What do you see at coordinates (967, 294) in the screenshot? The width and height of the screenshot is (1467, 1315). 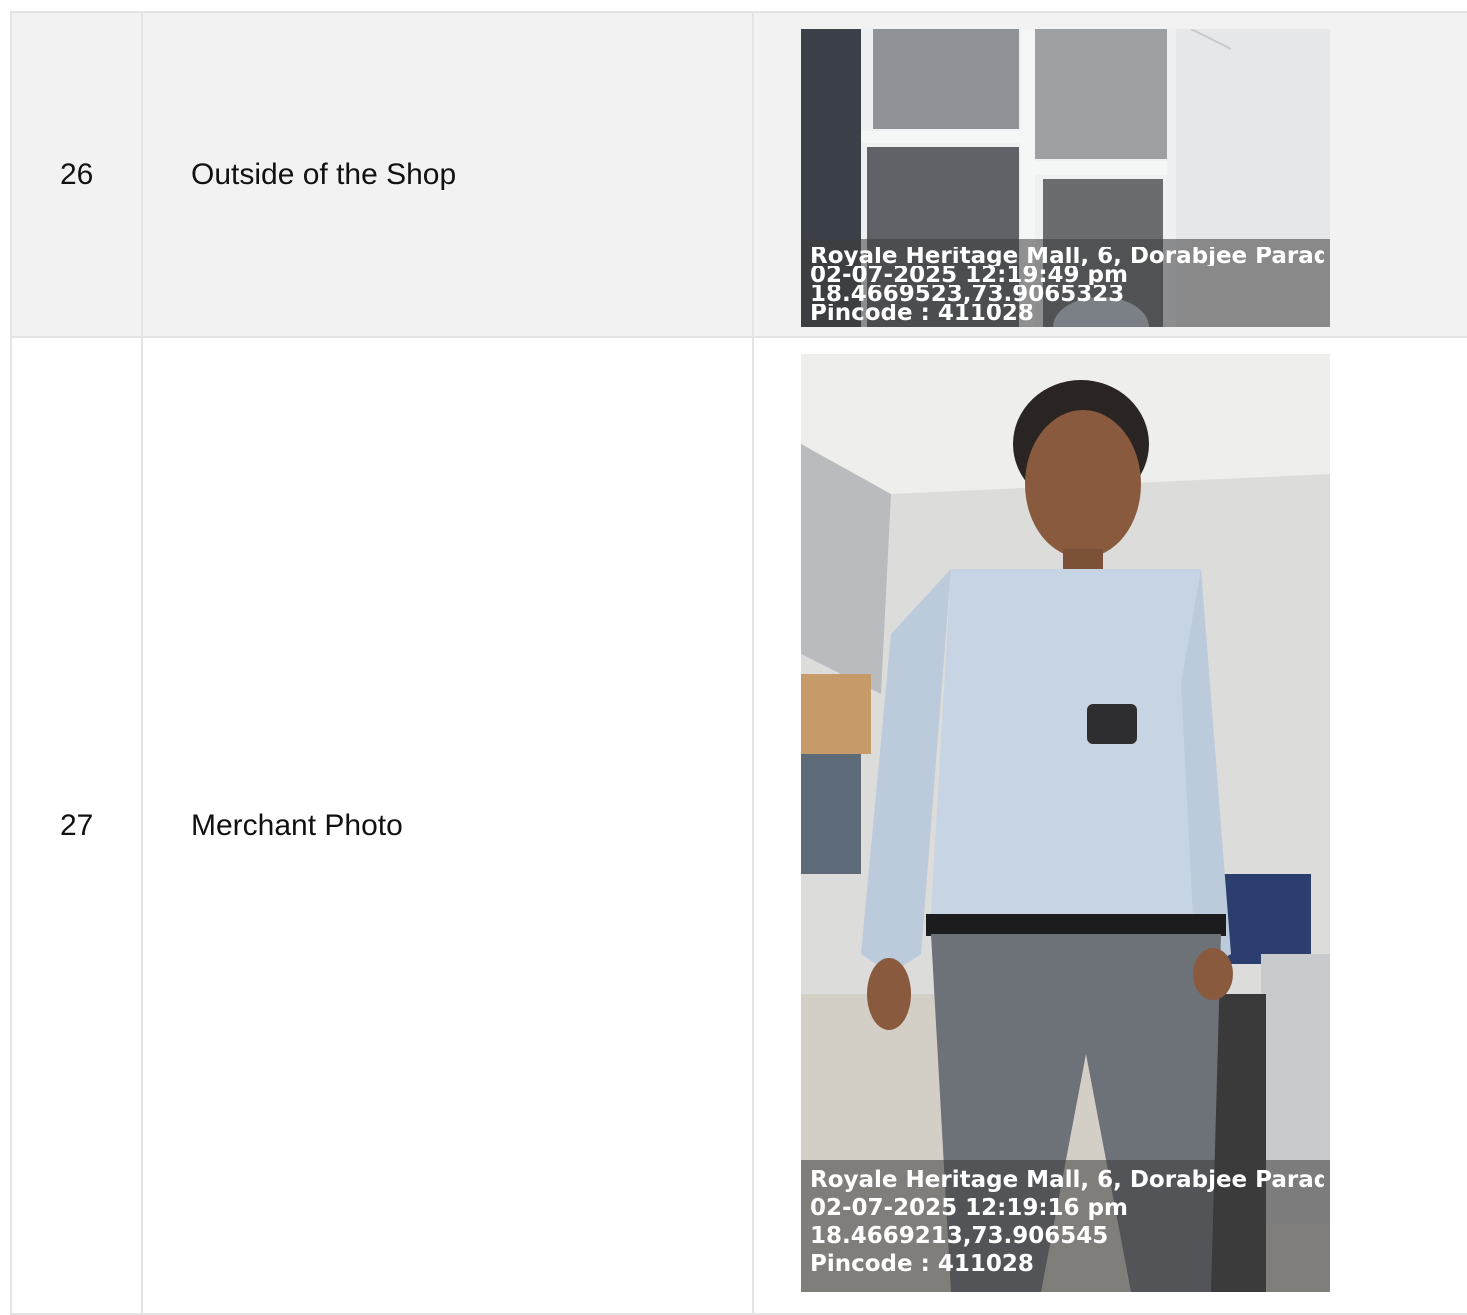 I see `photo-coordinates: 18.4669523,73.9065323` at bounding box center [967, 294].